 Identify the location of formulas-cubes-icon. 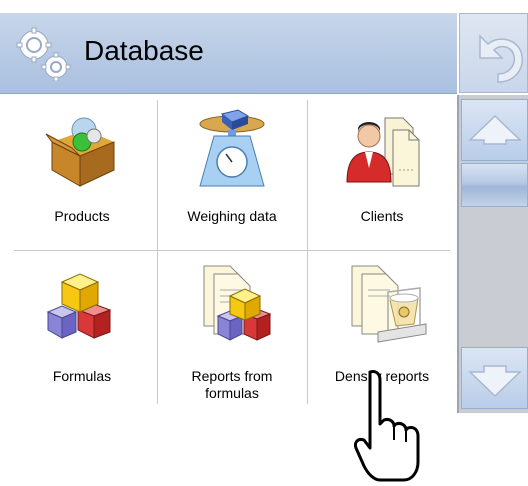
(79, 306).